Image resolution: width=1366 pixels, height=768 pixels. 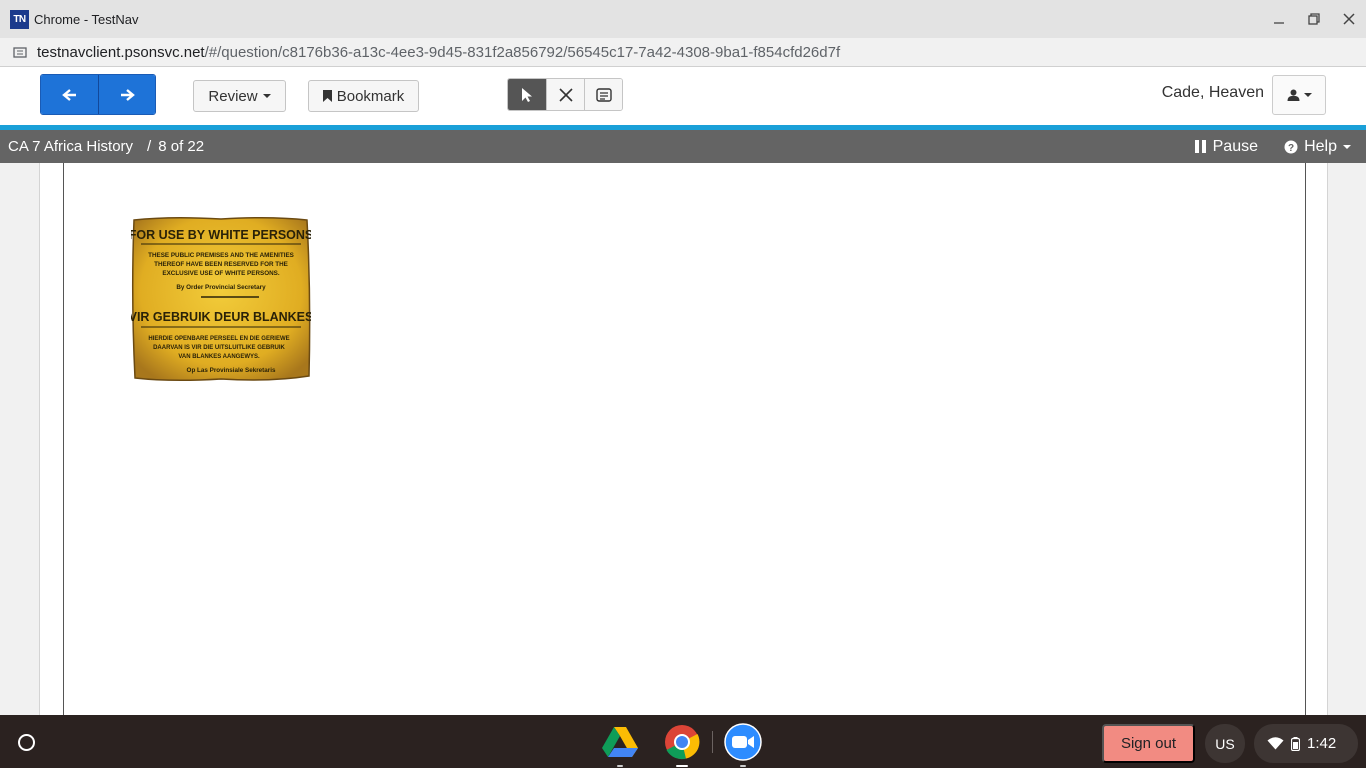 I want to click on next-button, so click(x=126, y=94).